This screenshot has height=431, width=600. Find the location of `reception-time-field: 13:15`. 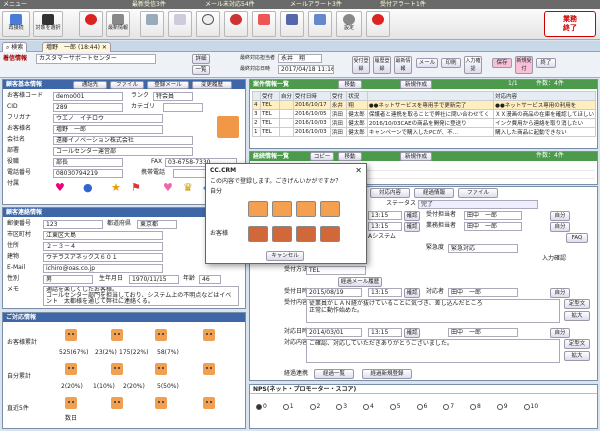

reception-time-field: 13:15 is located at coordinates (385, 292).